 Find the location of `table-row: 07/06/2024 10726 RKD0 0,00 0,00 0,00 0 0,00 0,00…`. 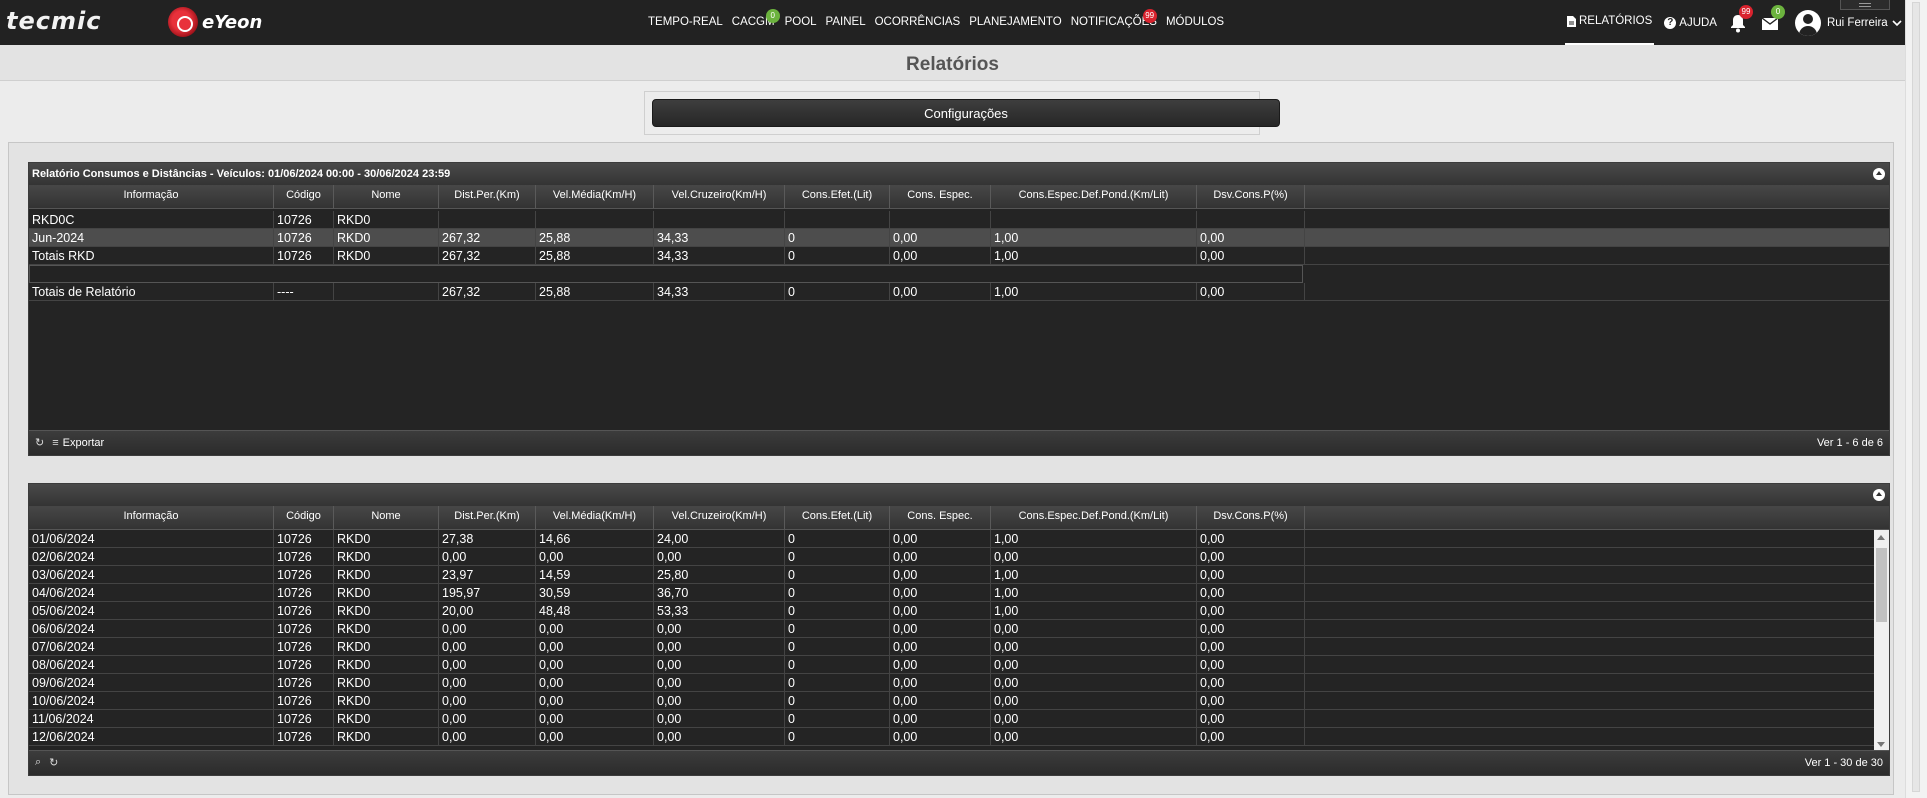

table-row: 07/06/2024 10726 RKD0 0,00 0,00 0,00 0 0,00 0,00… is located at coordinates (959, 647).